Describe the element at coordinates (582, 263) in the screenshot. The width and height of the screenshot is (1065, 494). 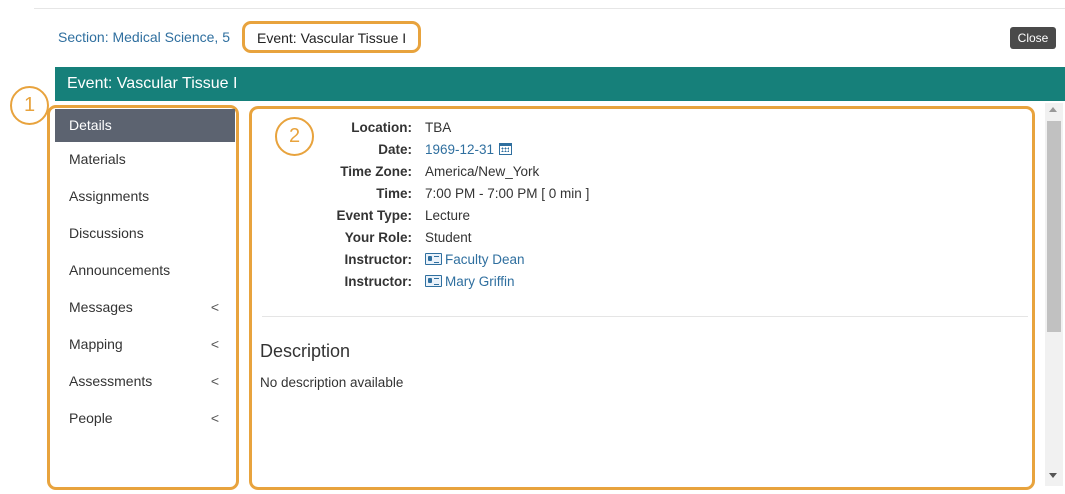
I see `instructor-row: Instructor: Faculty Dean` at that location.